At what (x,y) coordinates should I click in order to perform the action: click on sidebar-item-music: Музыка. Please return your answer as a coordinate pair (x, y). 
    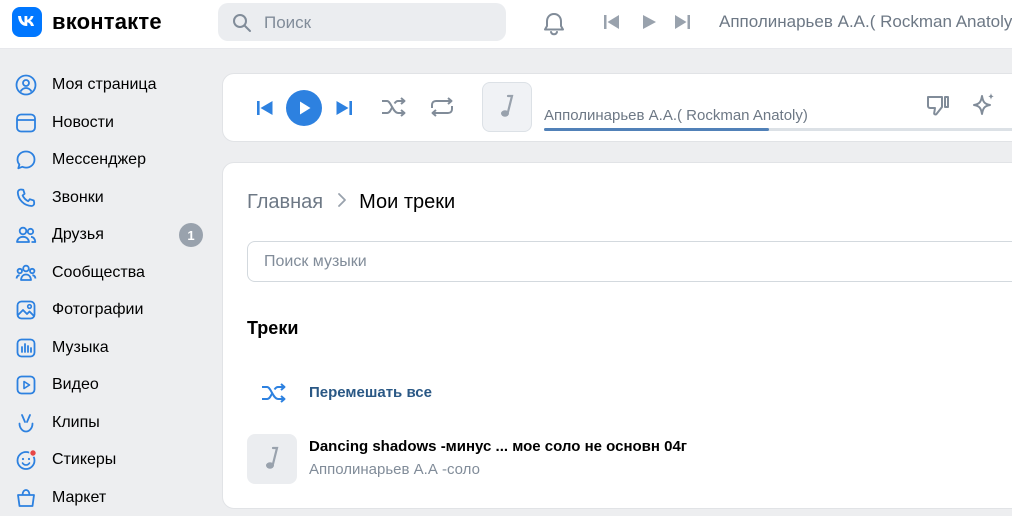
    Looking at the image, I should click on (107, 347).